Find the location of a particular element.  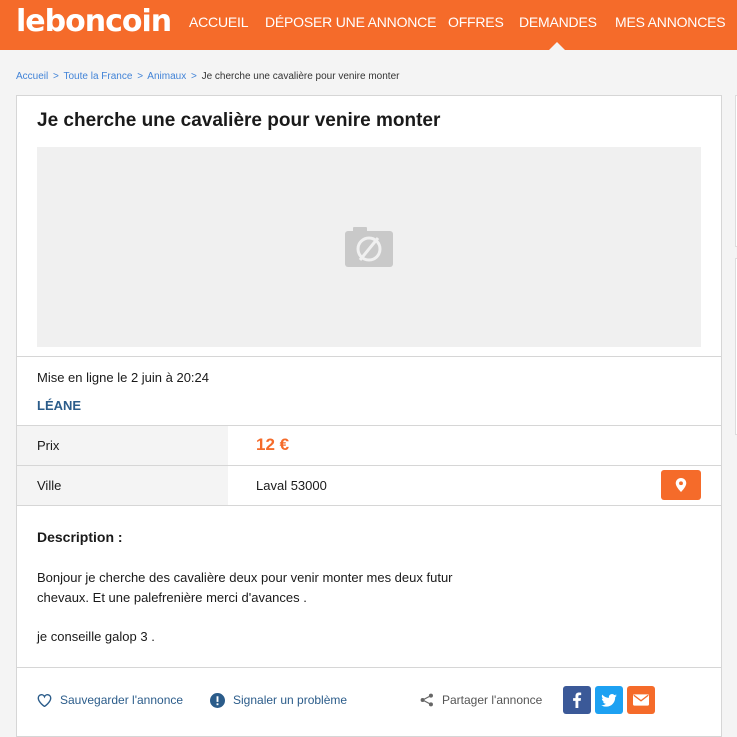

posted-date: Mise en ligne le 2 juin à 20:24 is located at coordinates (123, 377).